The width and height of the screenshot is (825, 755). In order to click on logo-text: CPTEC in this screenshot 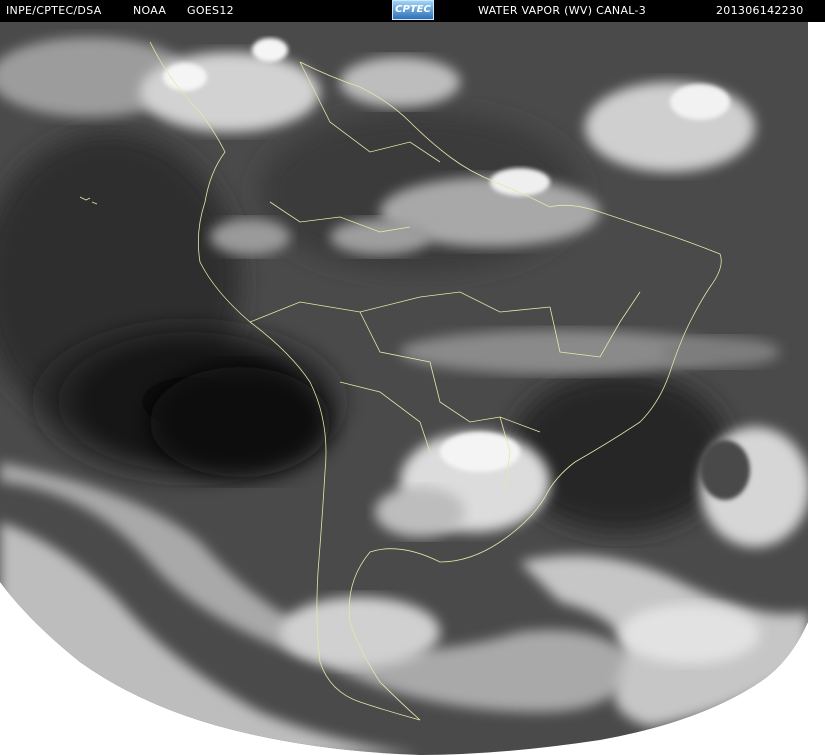, I will do `click(413, 9)`.